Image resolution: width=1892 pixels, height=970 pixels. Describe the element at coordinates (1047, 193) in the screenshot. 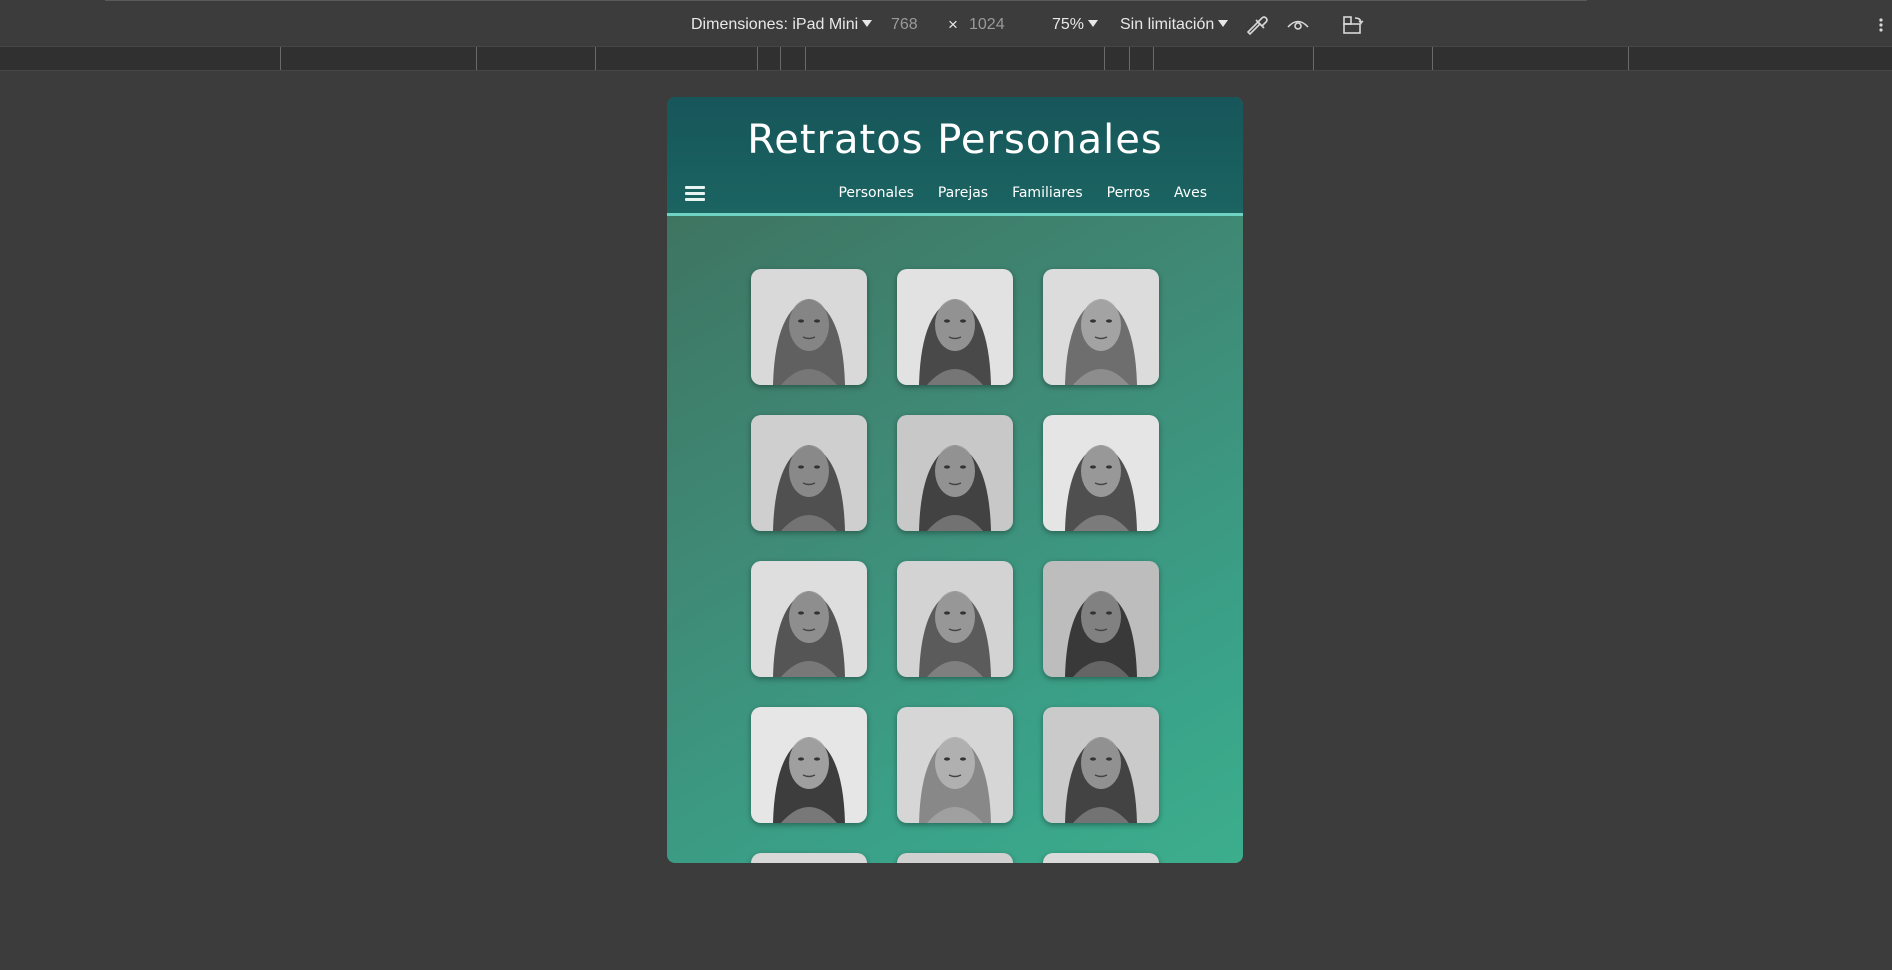

I see `nav-link-familiares: Familiares` at that location.